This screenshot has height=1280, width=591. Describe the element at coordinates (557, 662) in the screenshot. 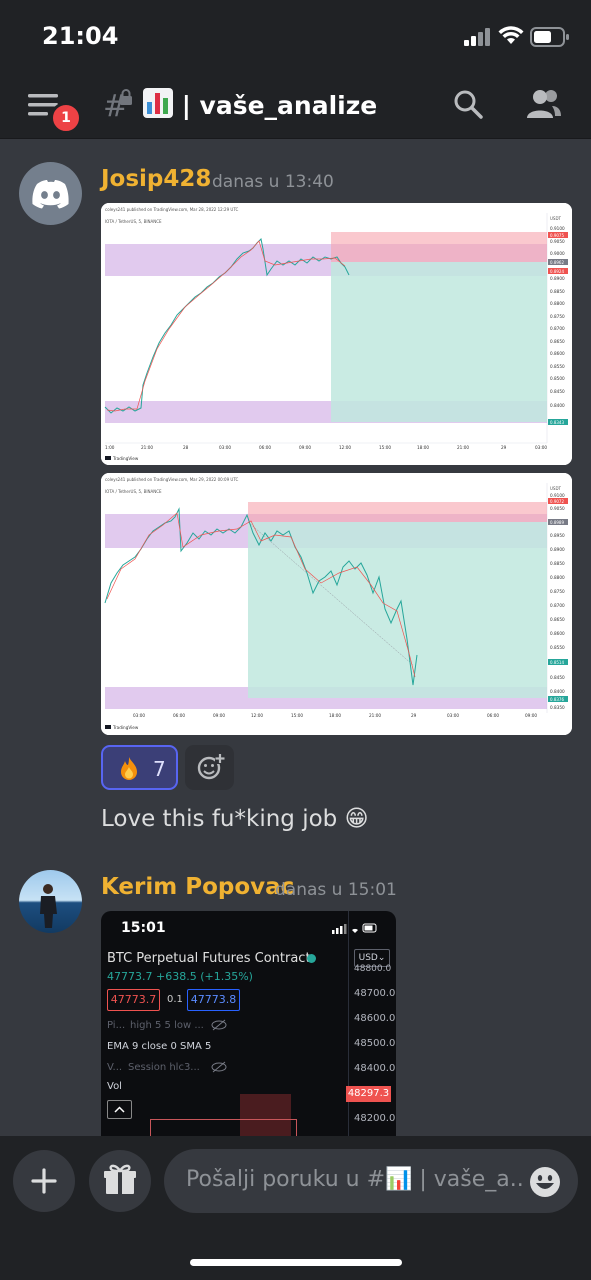

I see `svg-text: 0.8514` at that location.